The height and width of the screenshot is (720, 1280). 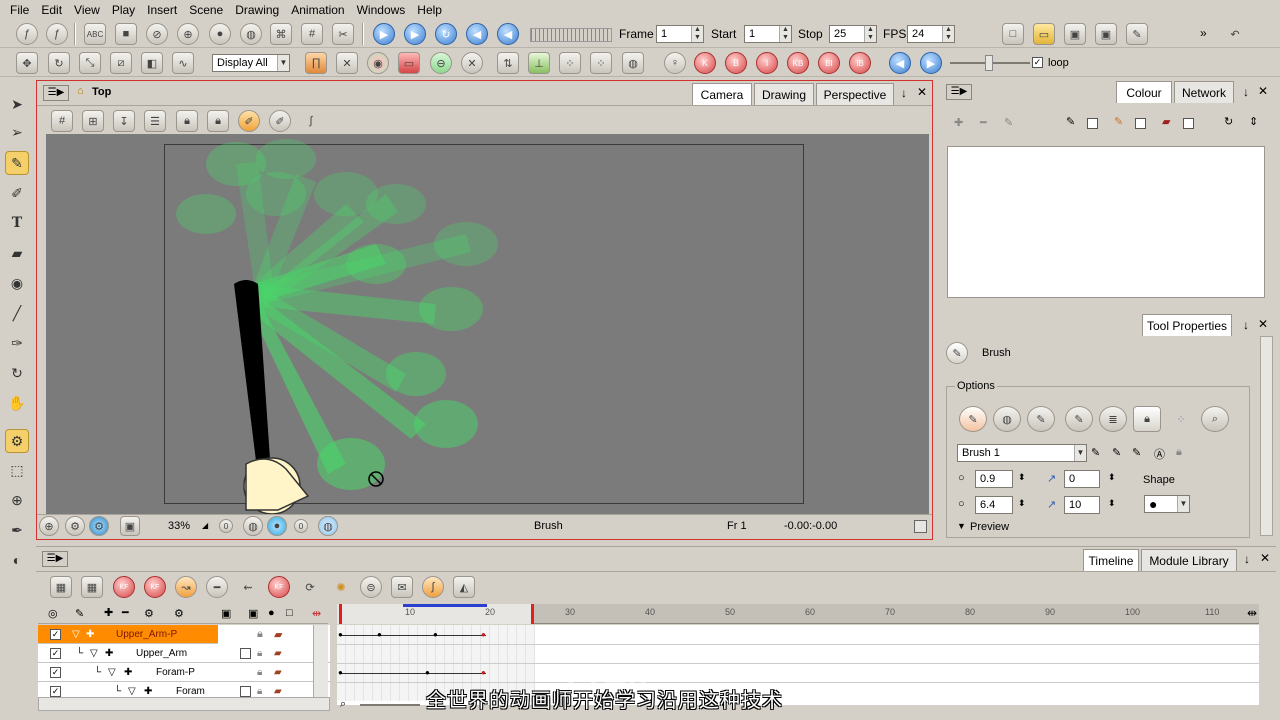 What do you see at coordinates (415, 34) in the screenshot?
I see `play-sound-icon: ▶` at bounding box center [415, 34].